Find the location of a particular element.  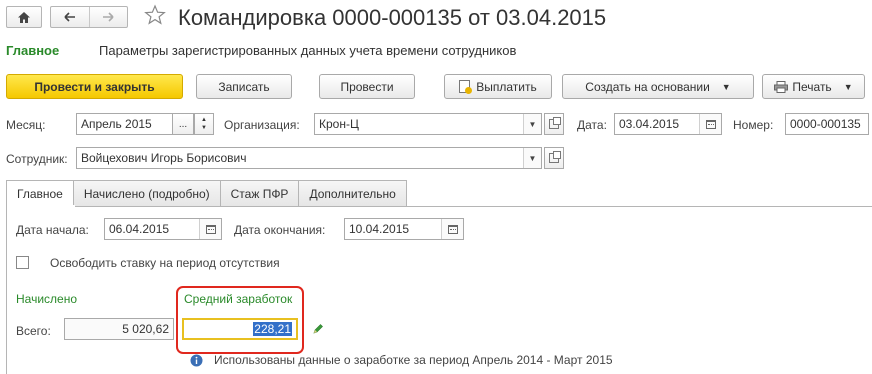

org-dropdown-button: ▼ is located at coordinates (532, 124).